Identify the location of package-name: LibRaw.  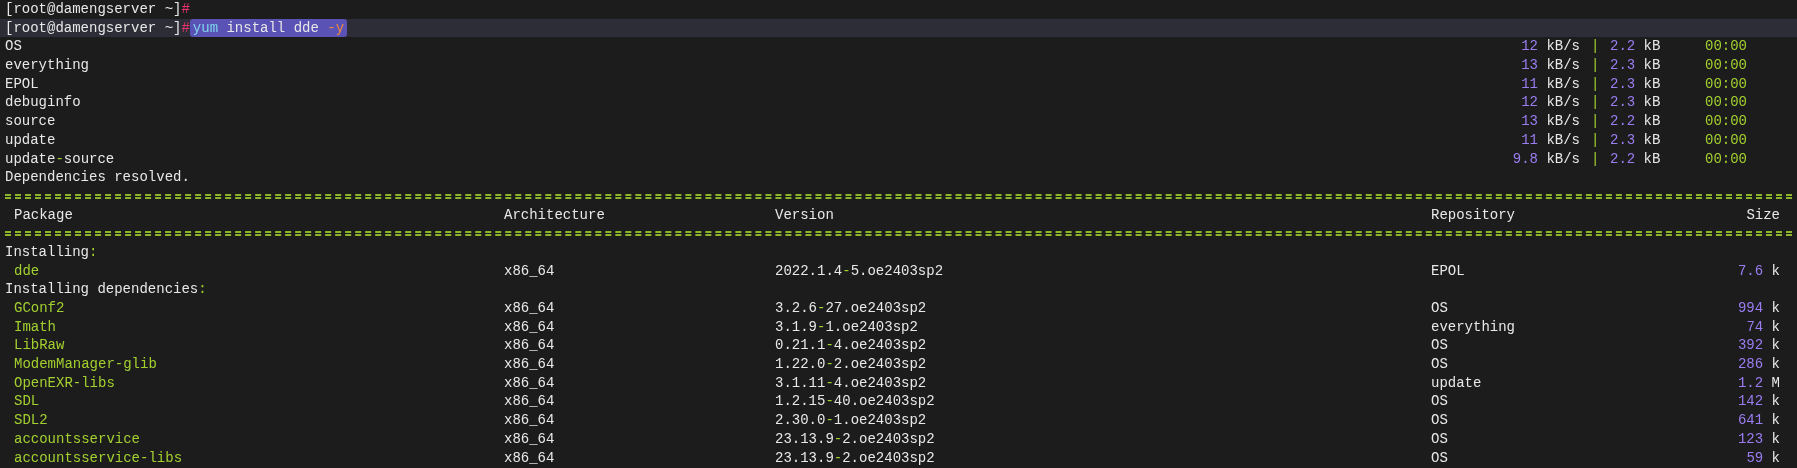
(39, 346).